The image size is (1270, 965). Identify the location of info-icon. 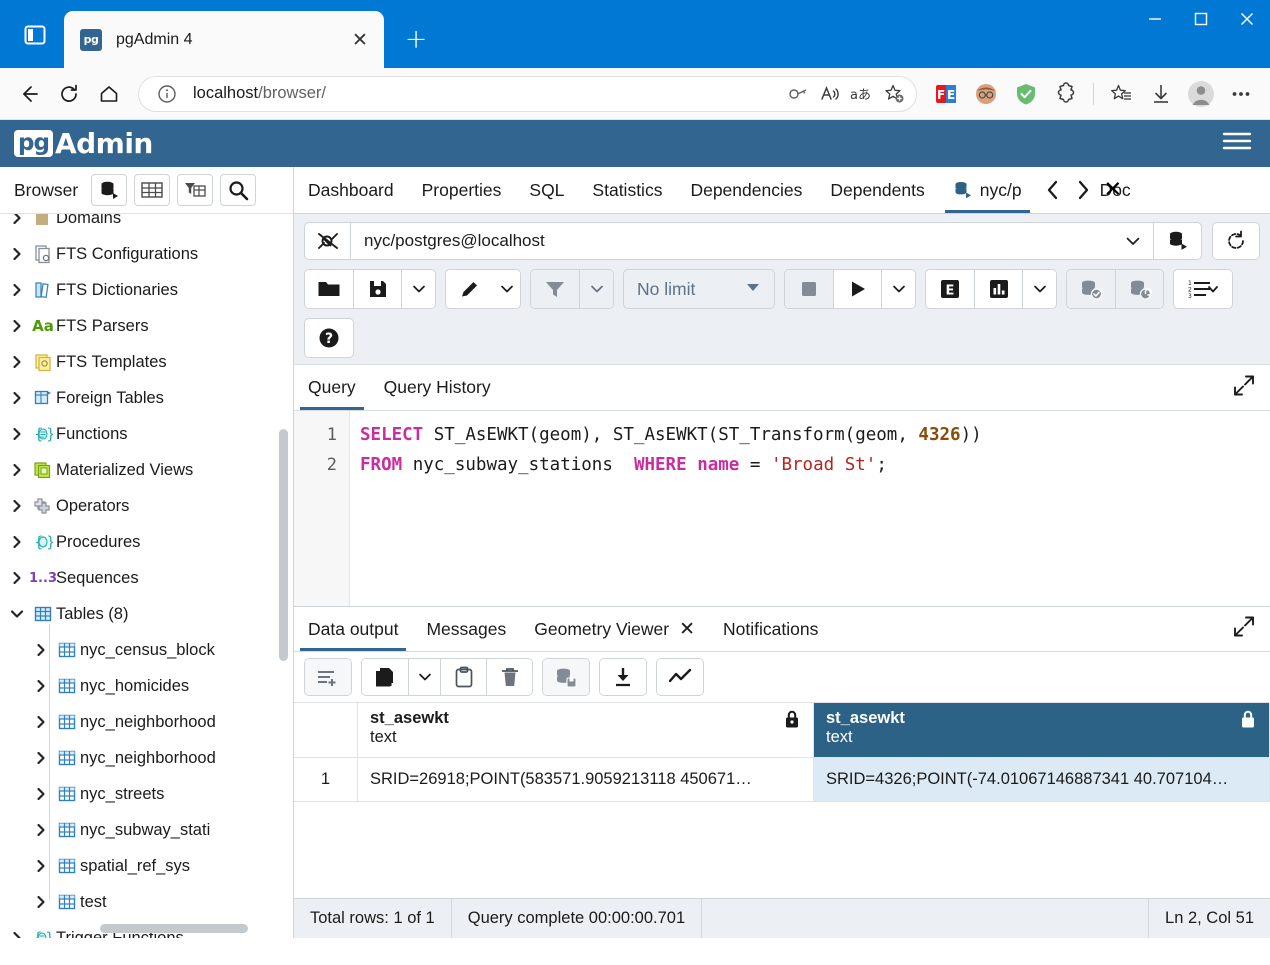
(167, 94).